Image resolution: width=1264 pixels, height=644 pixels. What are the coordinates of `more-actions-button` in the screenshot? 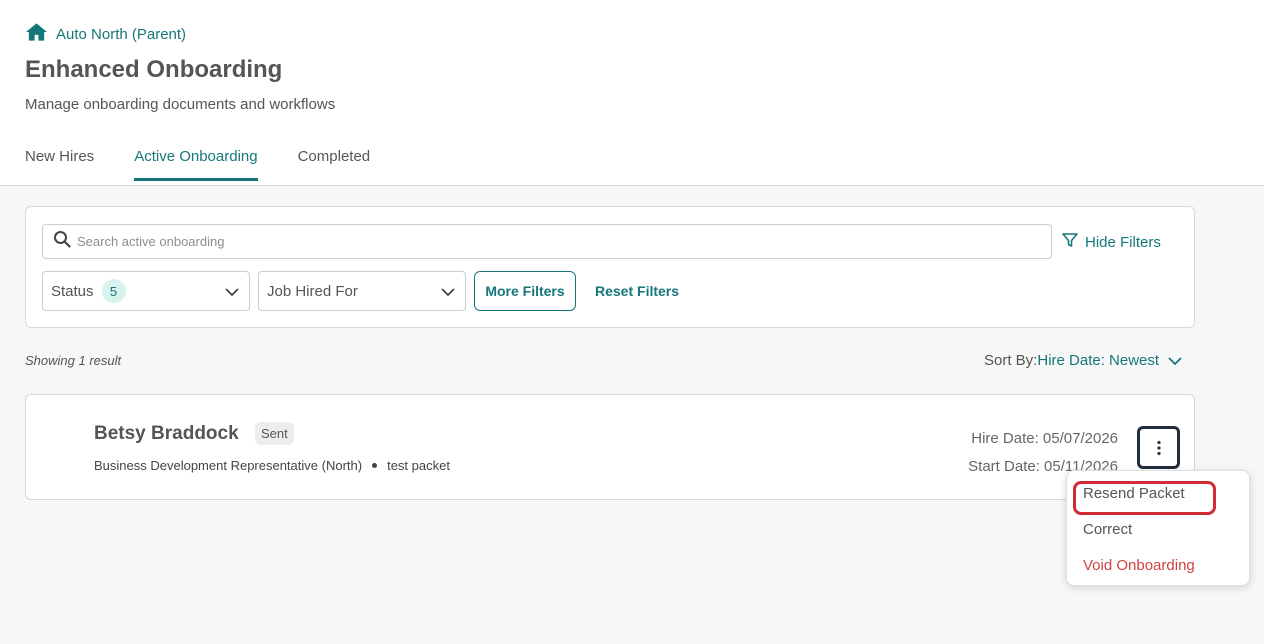 It's located at (1158, 447).